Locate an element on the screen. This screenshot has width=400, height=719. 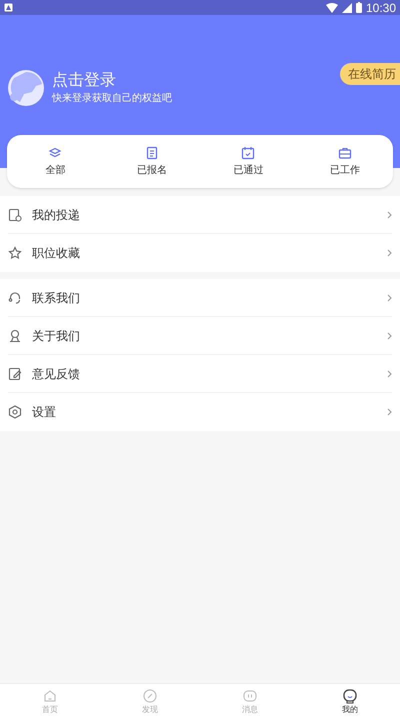
shortcut-button: 已工作 is located at coordinates (344, 161).